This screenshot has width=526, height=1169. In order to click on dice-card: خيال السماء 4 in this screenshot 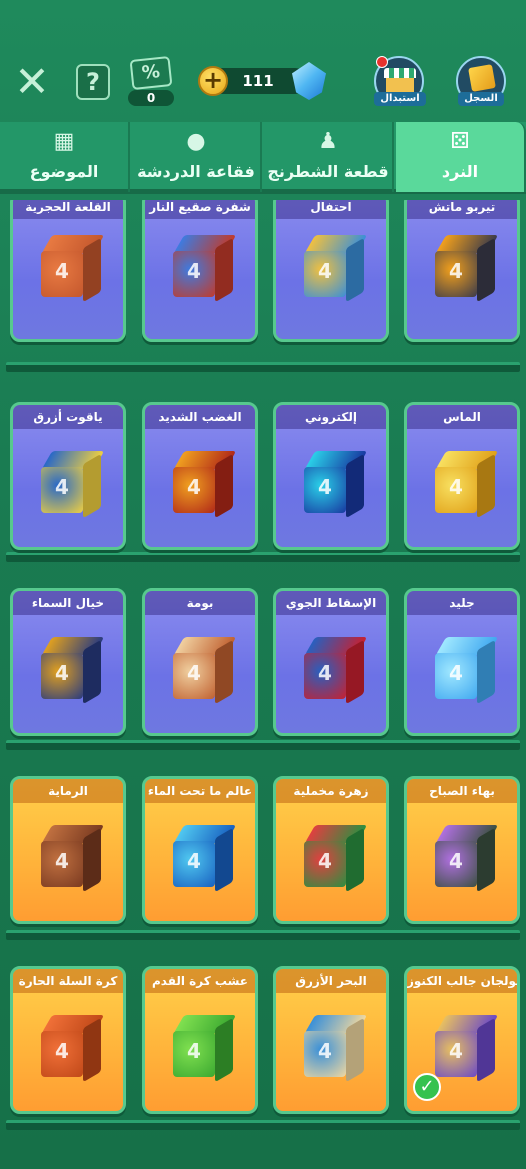, I will do `click(68, 662)`.